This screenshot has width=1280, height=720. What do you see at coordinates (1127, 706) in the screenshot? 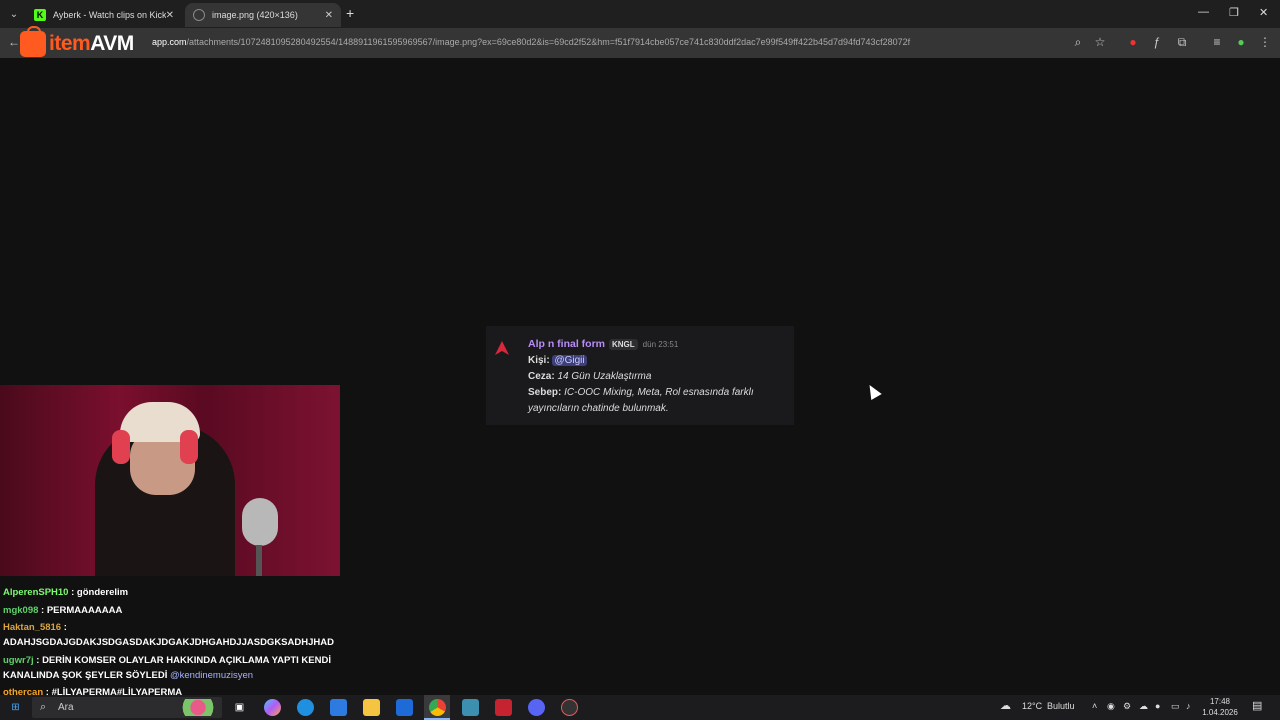
I see `tray-app-icon: ⚙` at bounding box center [1127, 706].